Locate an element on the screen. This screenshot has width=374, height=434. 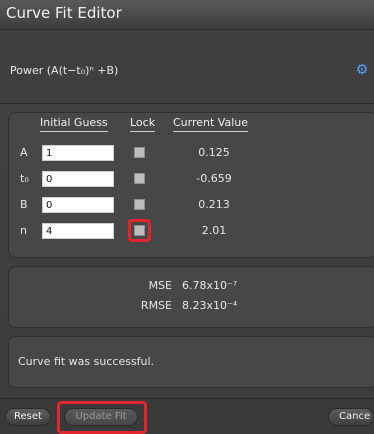
param-label-t0: t₀ is located at coordinates (24, 178).